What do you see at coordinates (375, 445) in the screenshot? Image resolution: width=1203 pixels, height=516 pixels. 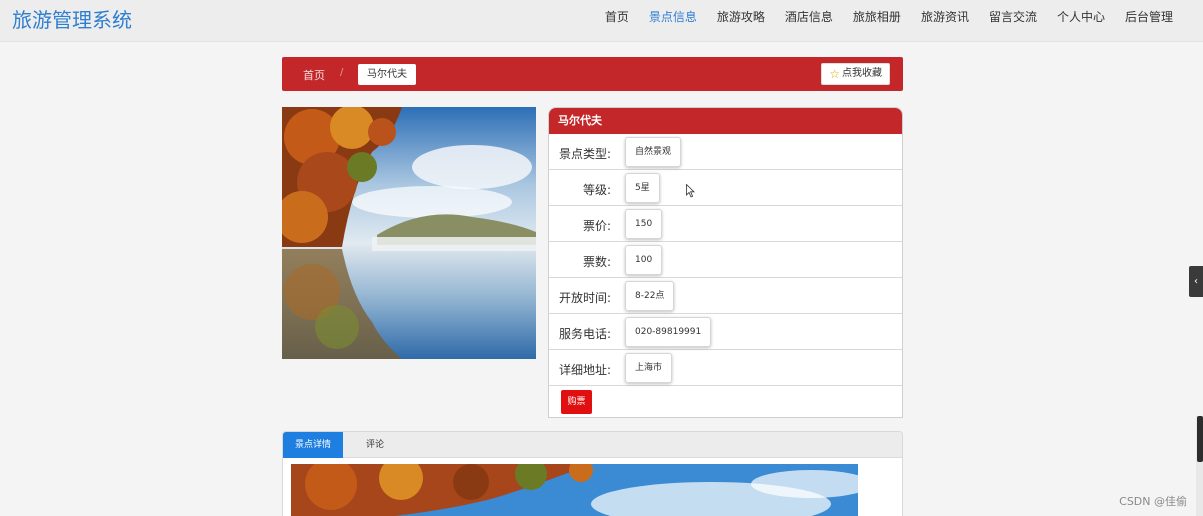 I see `tab-comments: 评论` at bounding box center [375, 445].